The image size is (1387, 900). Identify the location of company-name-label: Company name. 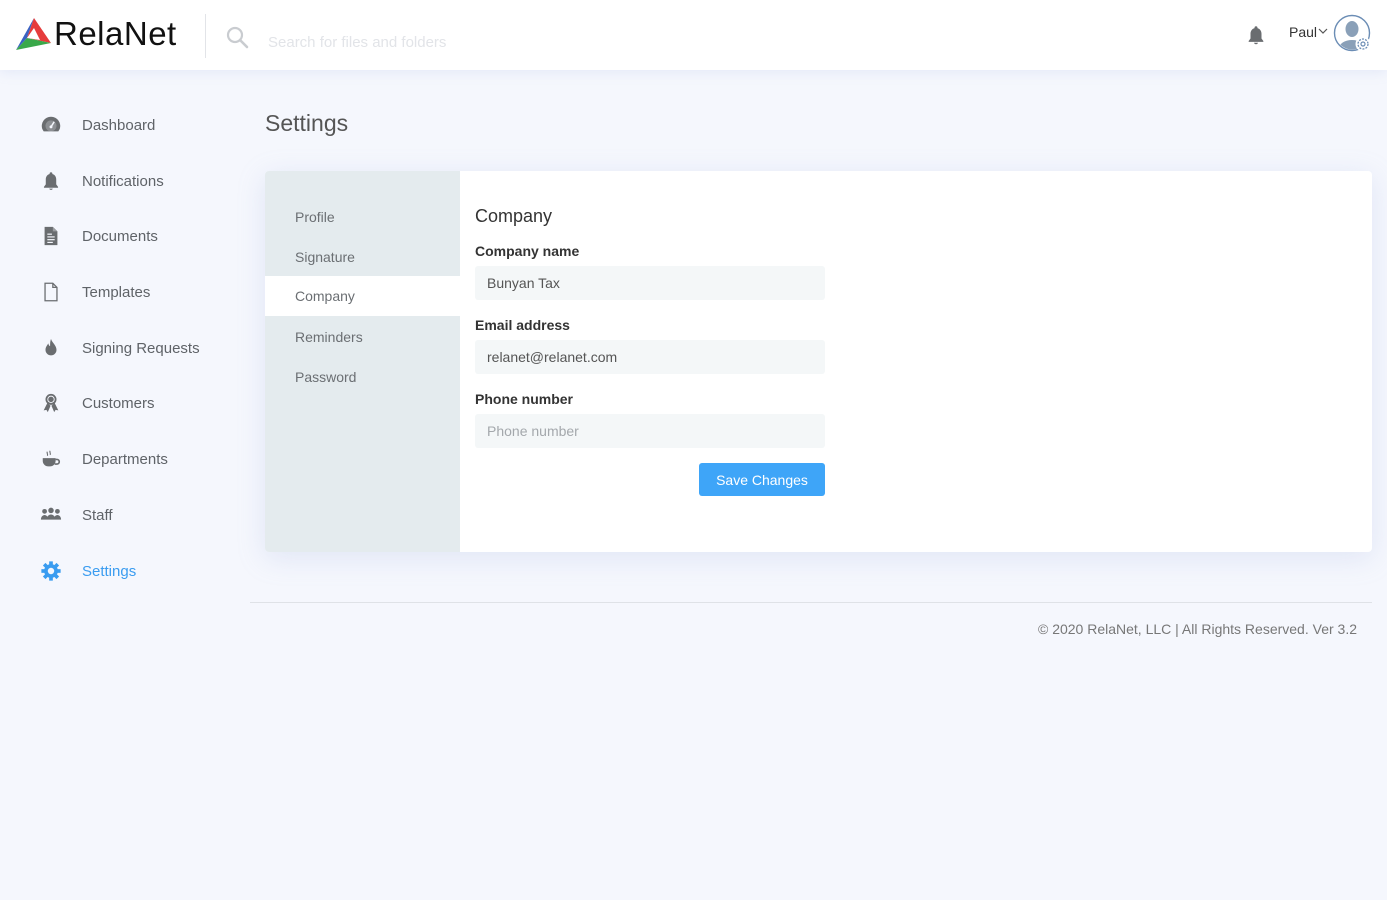
(527, 251).